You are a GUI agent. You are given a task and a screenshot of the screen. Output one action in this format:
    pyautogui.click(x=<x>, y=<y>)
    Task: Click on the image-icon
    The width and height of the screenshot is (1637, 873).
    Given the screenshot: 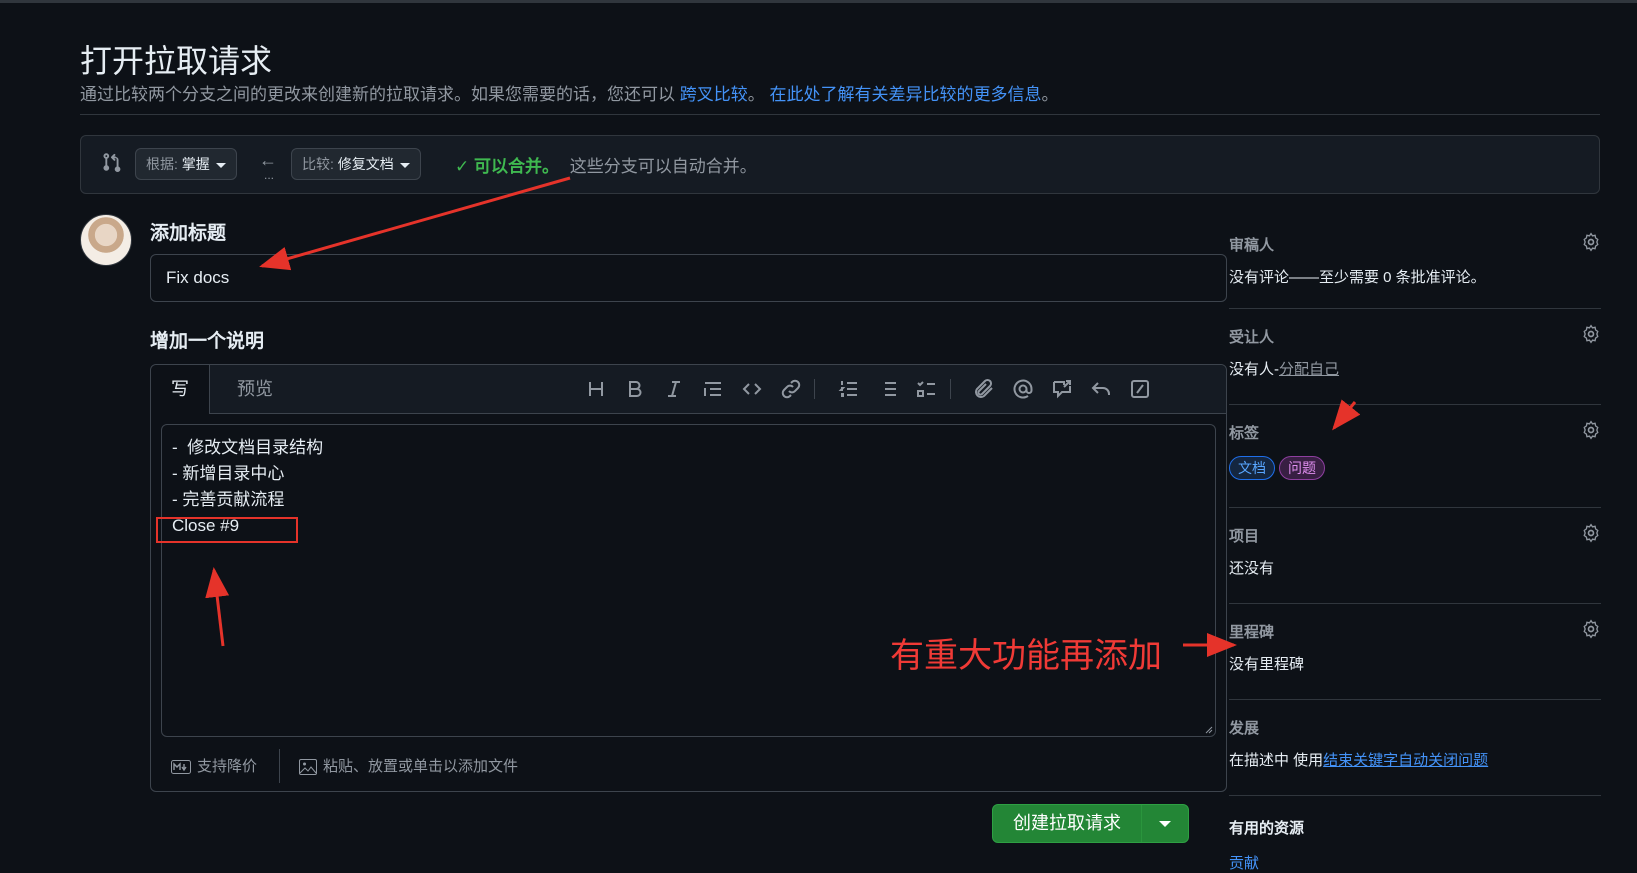 What is the action you would take?
    pyautogui.click(x=308, y=767)
    